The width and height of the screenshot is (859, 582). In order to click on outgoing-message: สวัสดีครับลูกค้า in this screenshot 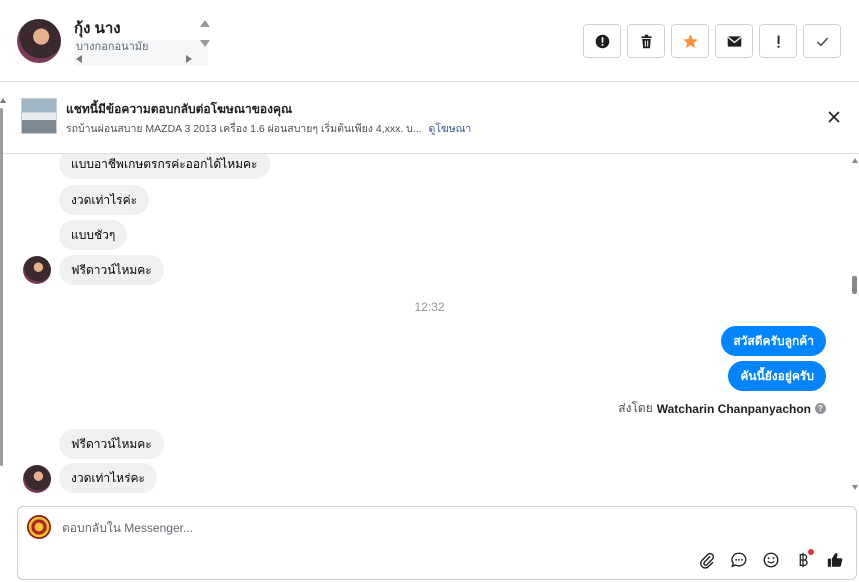, I will do `click(773, 341)`.